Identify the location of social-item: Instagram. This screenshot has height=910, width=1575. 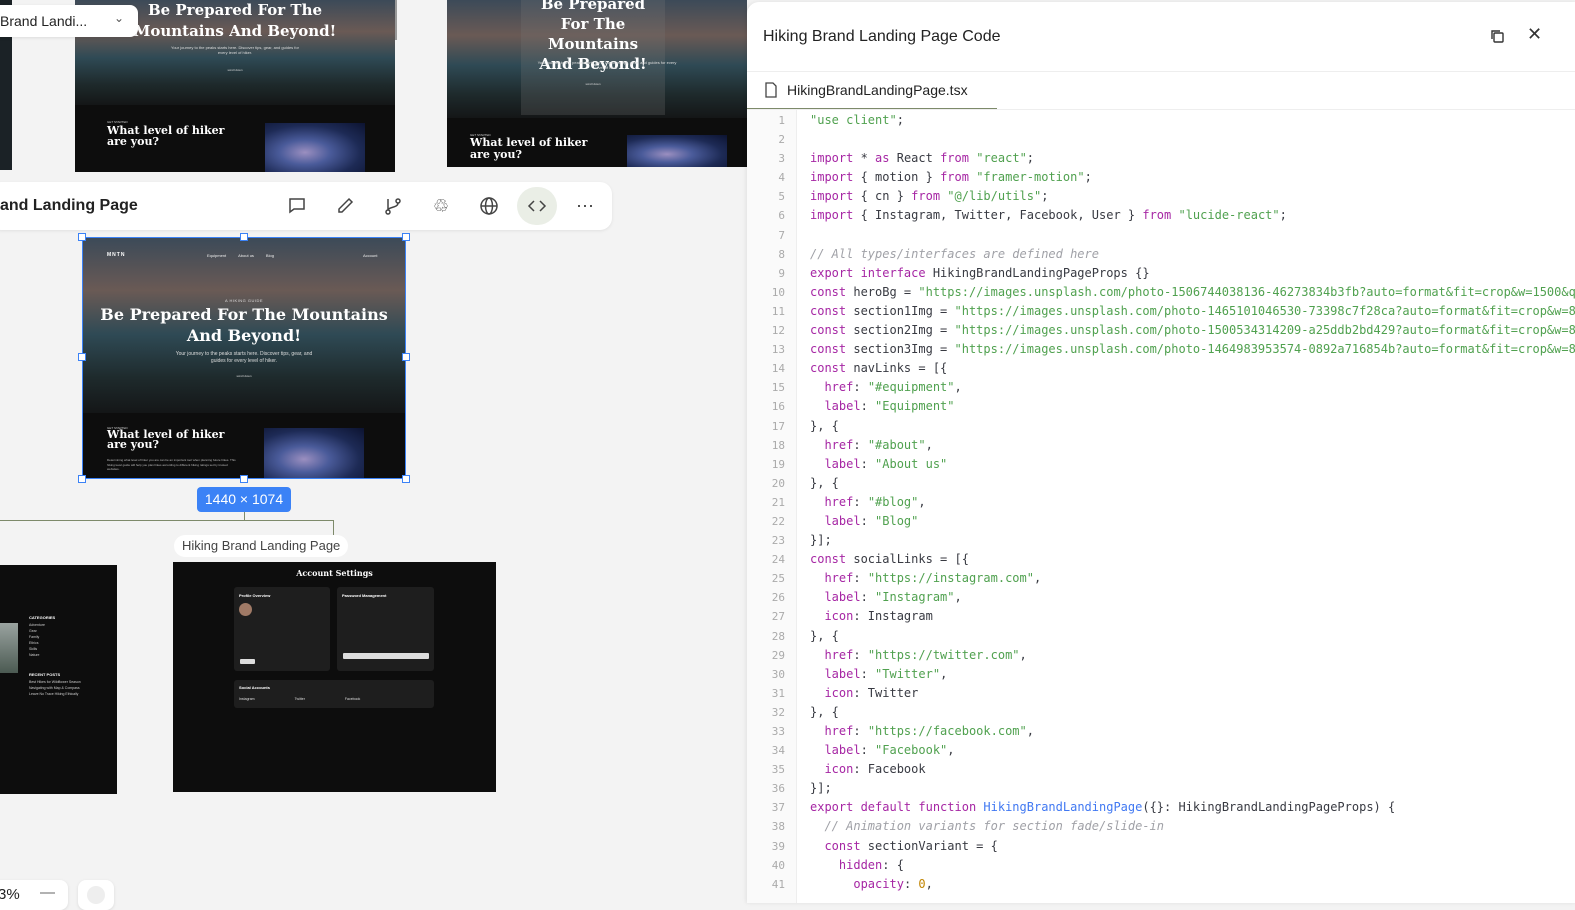
(247, 699).